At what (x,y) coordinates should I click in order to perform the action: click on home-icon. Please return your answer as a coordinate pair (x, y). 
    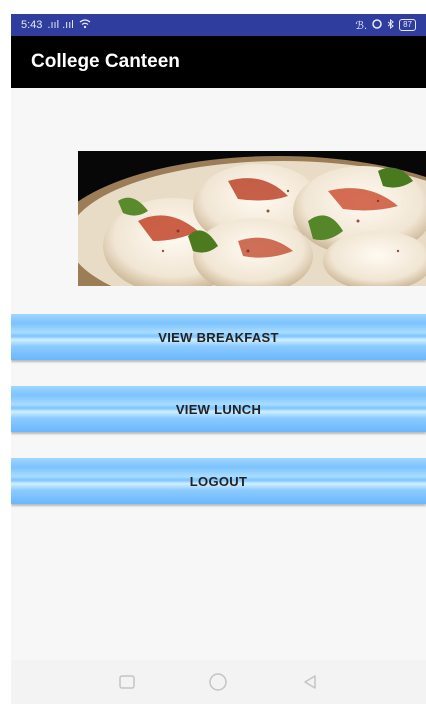
    Looking at the image, I should click on (218, 682).